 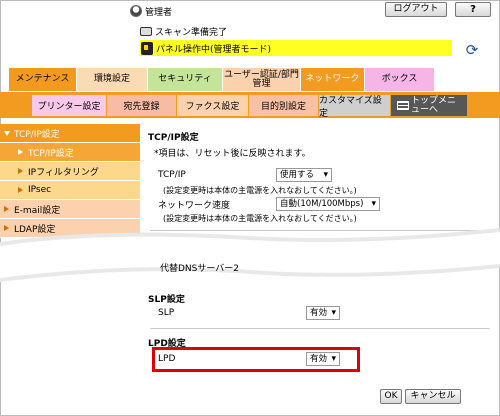 What do you see at coordinates (69, 105) in the screenshot?
I see `subtab-printer: プリンター設定` at bounding box center [69, 105].